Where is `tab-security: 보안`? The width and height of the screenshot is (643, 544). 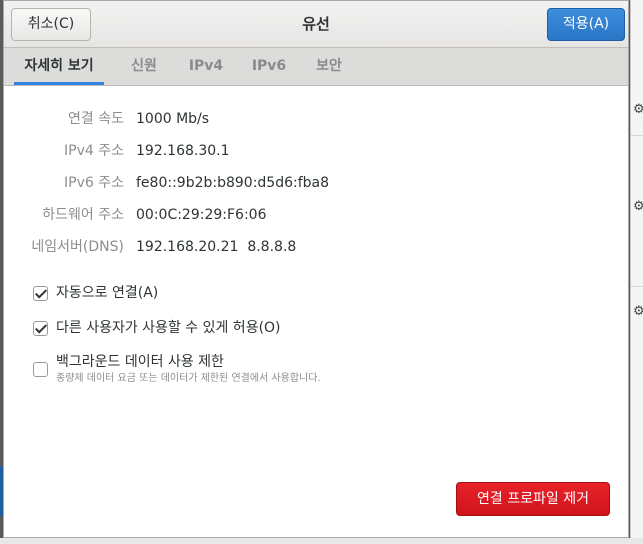 tab-security: 보안 is located at coordinates (329, 66).